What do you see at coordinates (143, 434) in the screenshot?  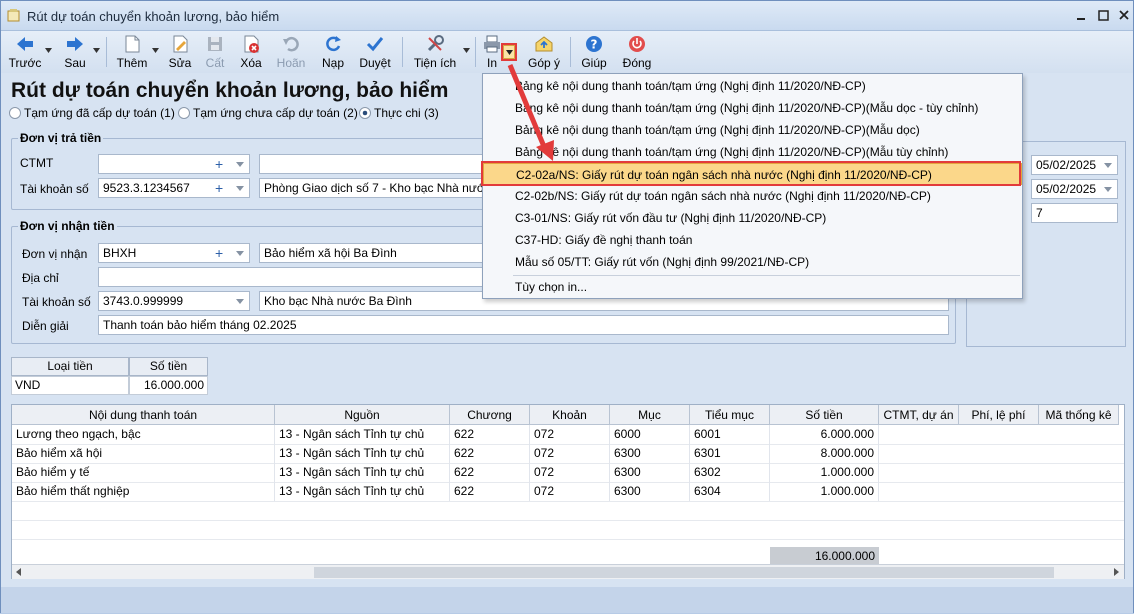 I see `content-cell: Lương theo ngạch, bậc` at bounding box center [143, 434].